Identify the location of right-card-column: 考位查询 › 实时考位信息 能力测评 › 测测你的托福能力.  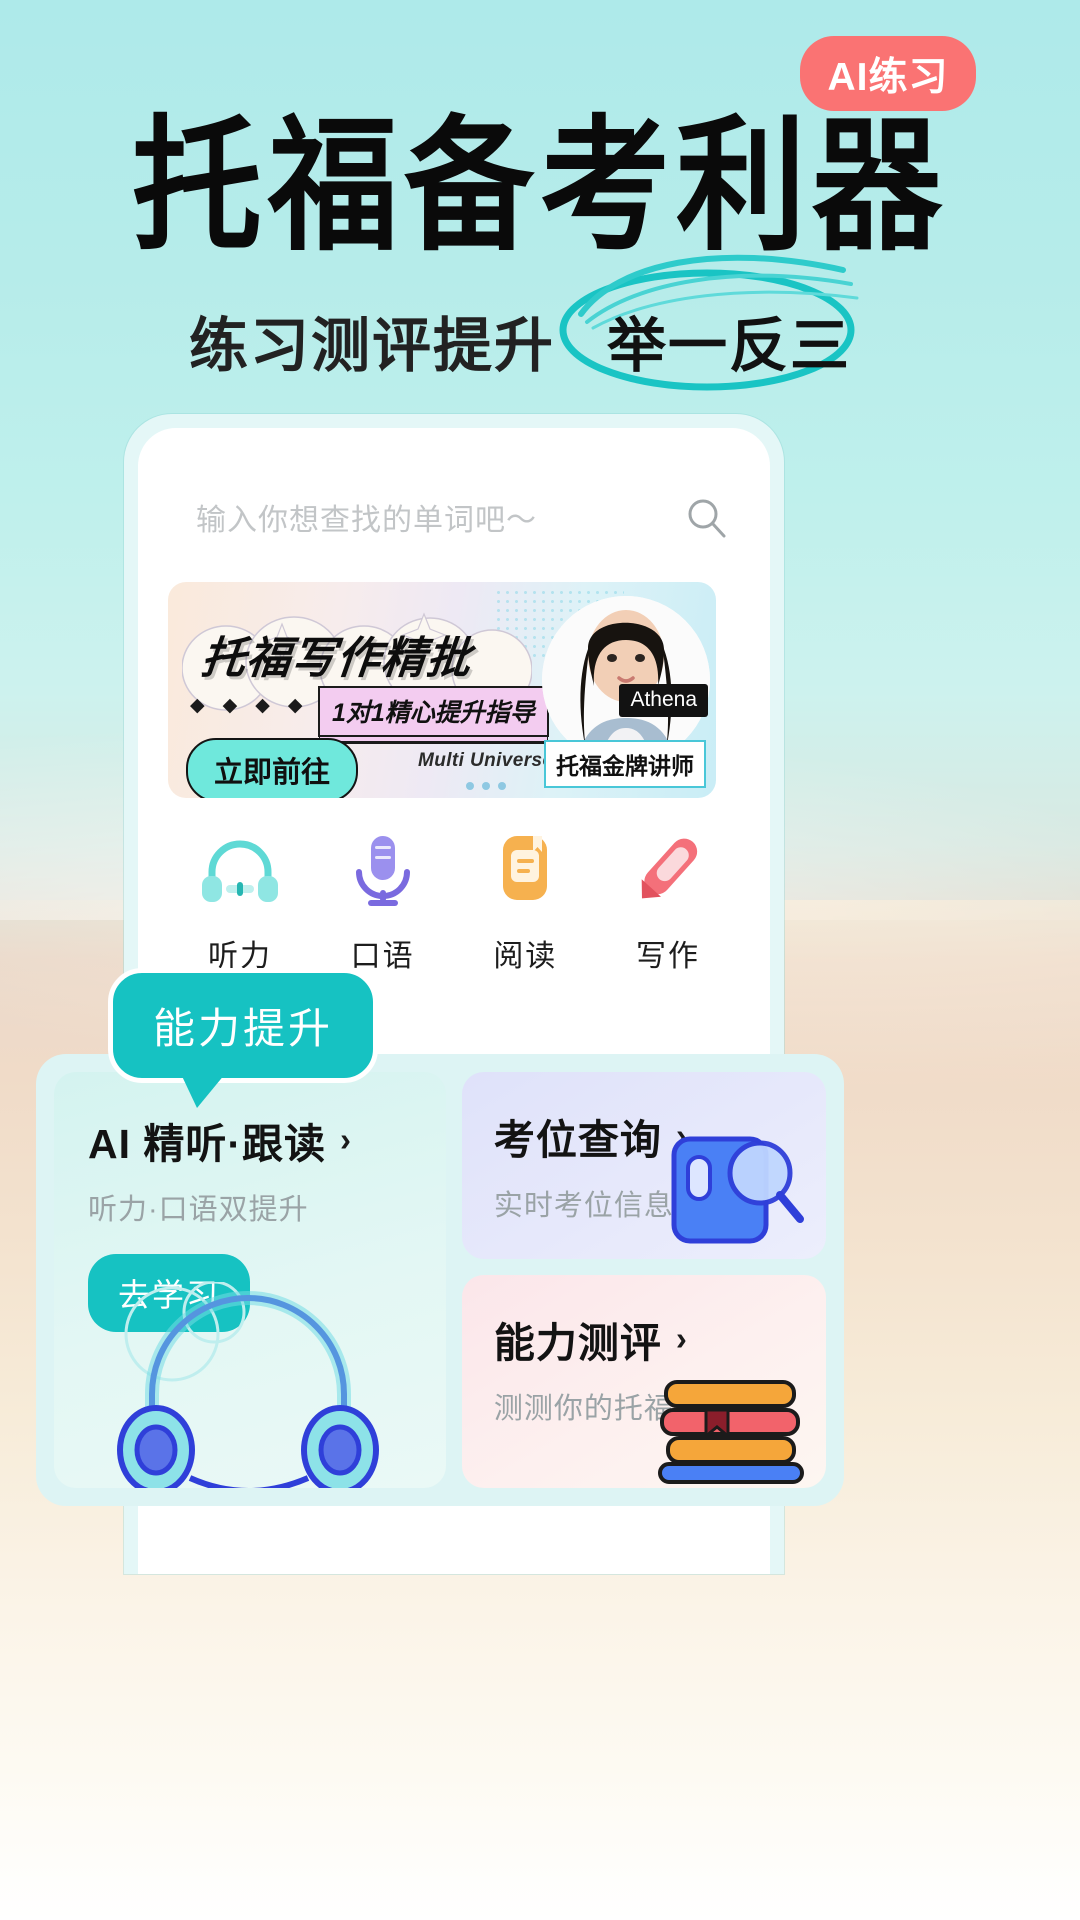
(643, 1280).